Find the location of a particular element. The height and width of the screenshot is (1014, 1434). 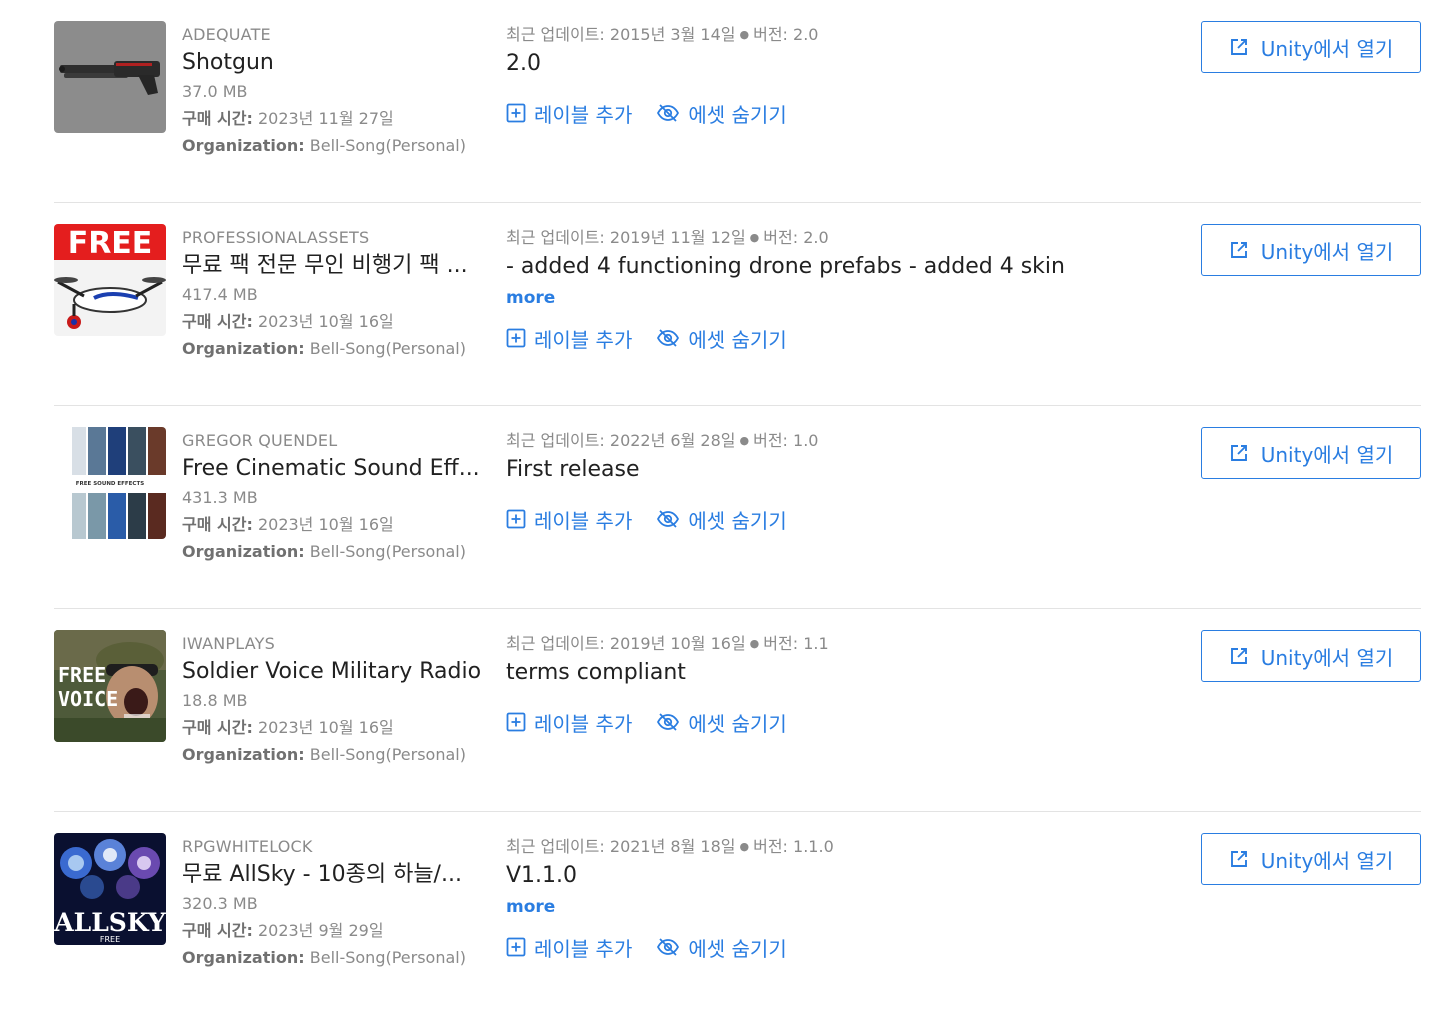

shotgun-thumbnail is located at coordinates (110, 77).